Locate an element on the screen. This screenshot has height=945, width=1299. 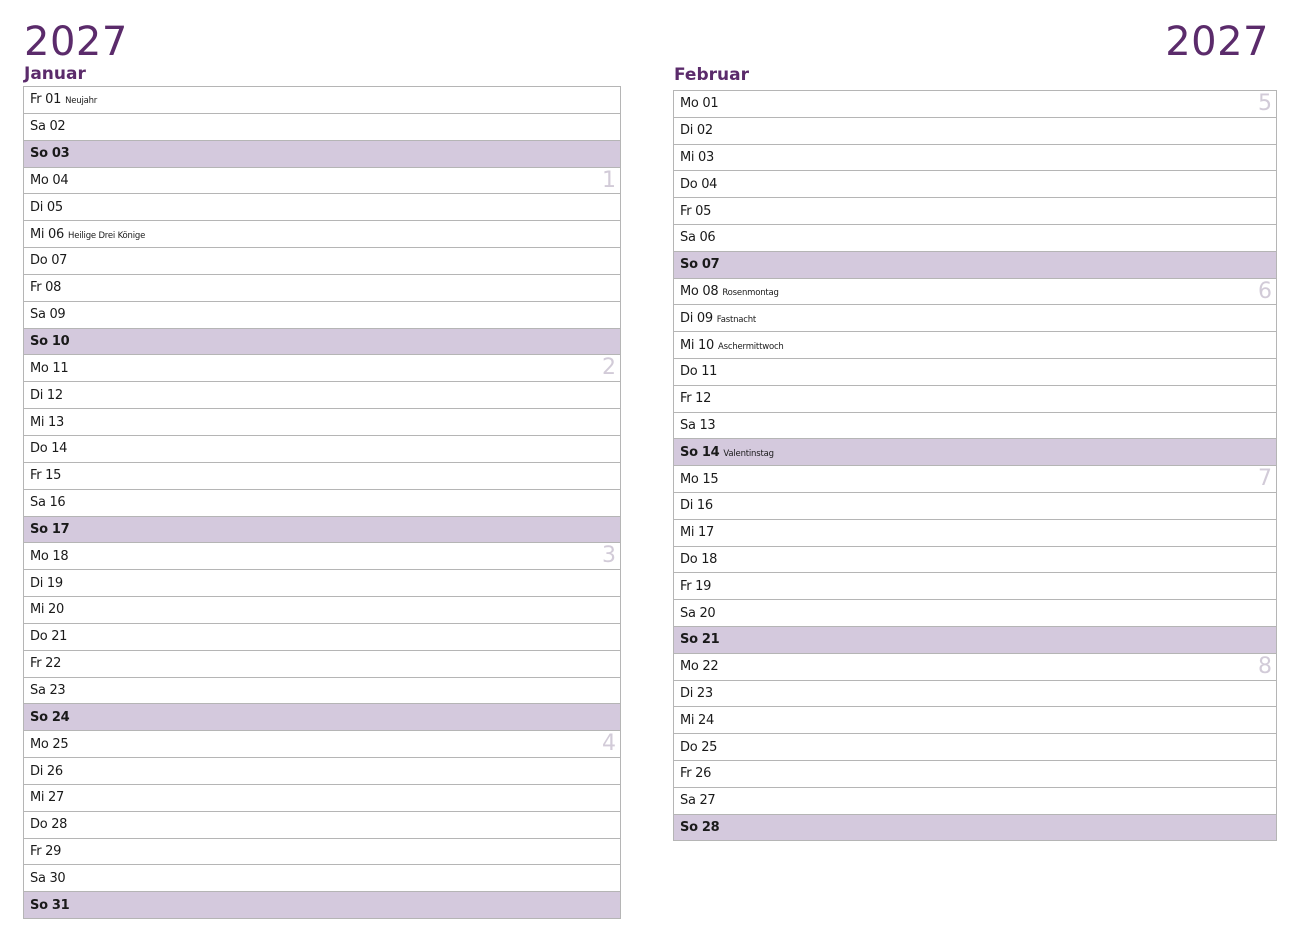
day-row: So 31 is located at coordinates (322, 906).